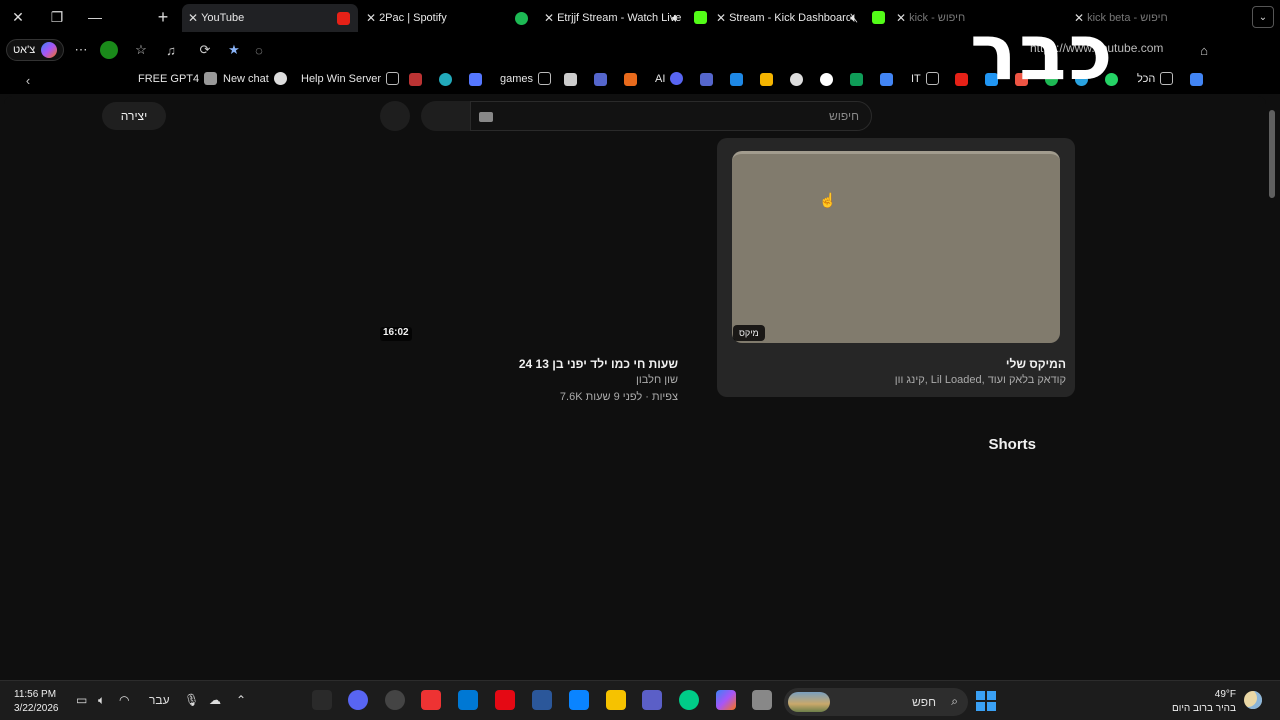  I want to click on azure-icon, so click(736, 79).